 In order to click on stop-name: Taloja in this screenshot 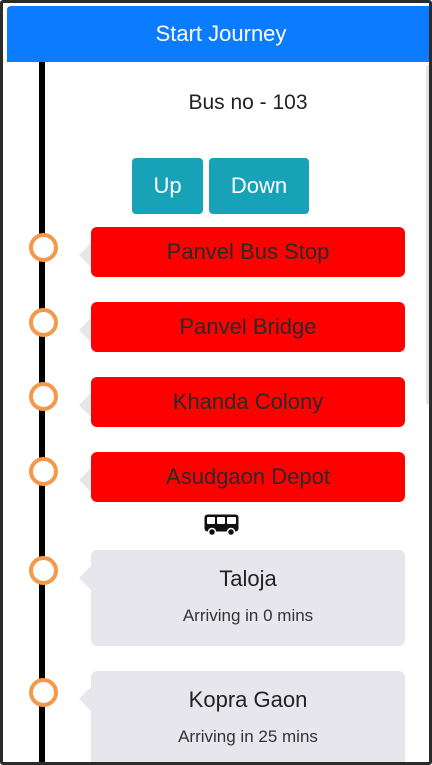, I will do `click(248, 578)`.